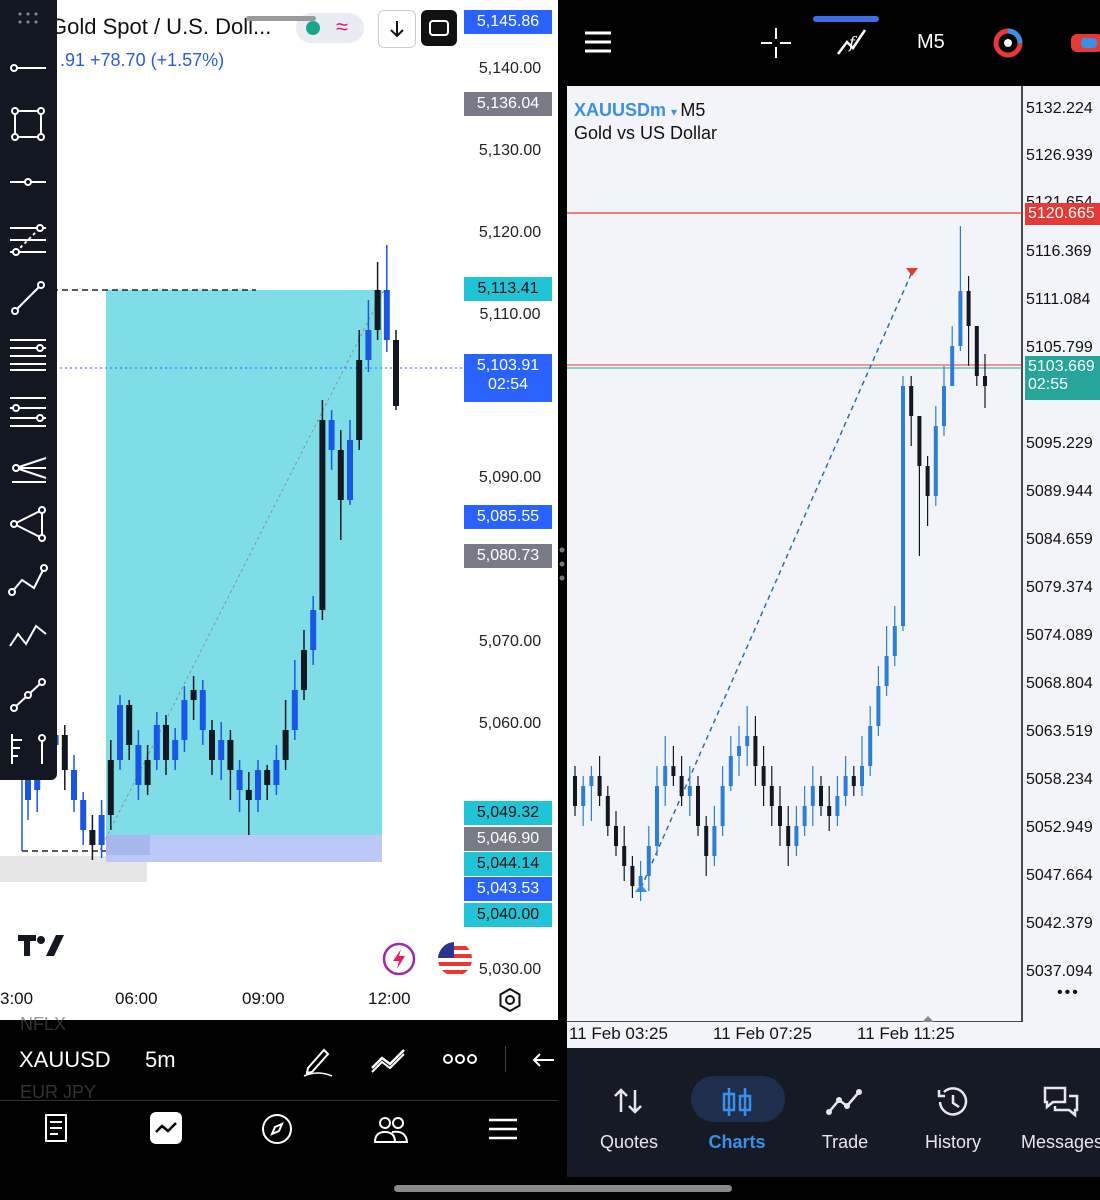 This screenshot has height=1200, width=1100. I want to click on nav-quotes-label: Quotes, so click(629, 1142).